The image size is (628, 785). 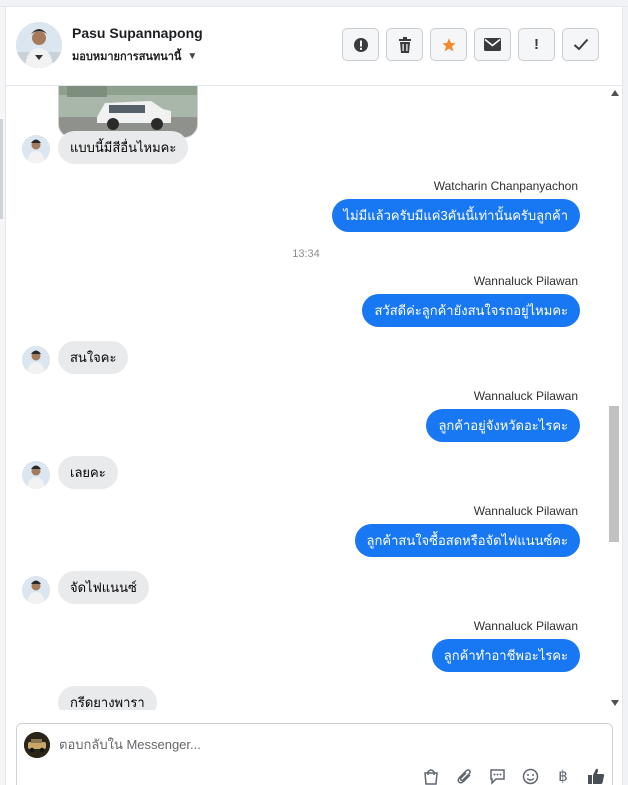 I want to click on trash-icon, so click(x=405, y=44).